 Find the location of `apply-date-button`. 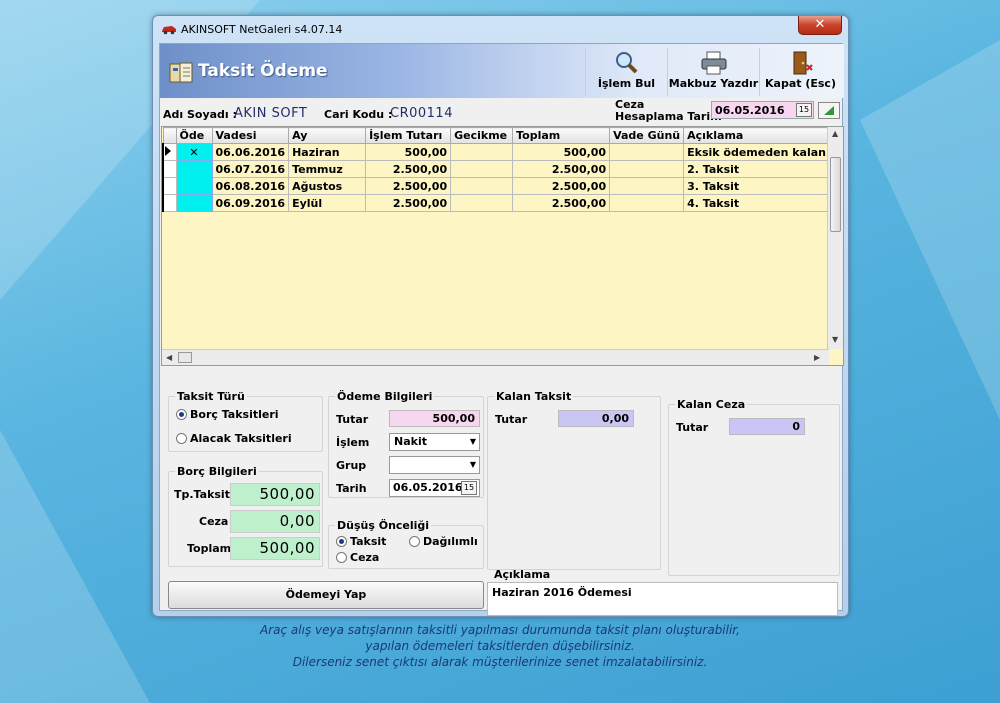

apply-date-button is located at coordinates (829, 110).